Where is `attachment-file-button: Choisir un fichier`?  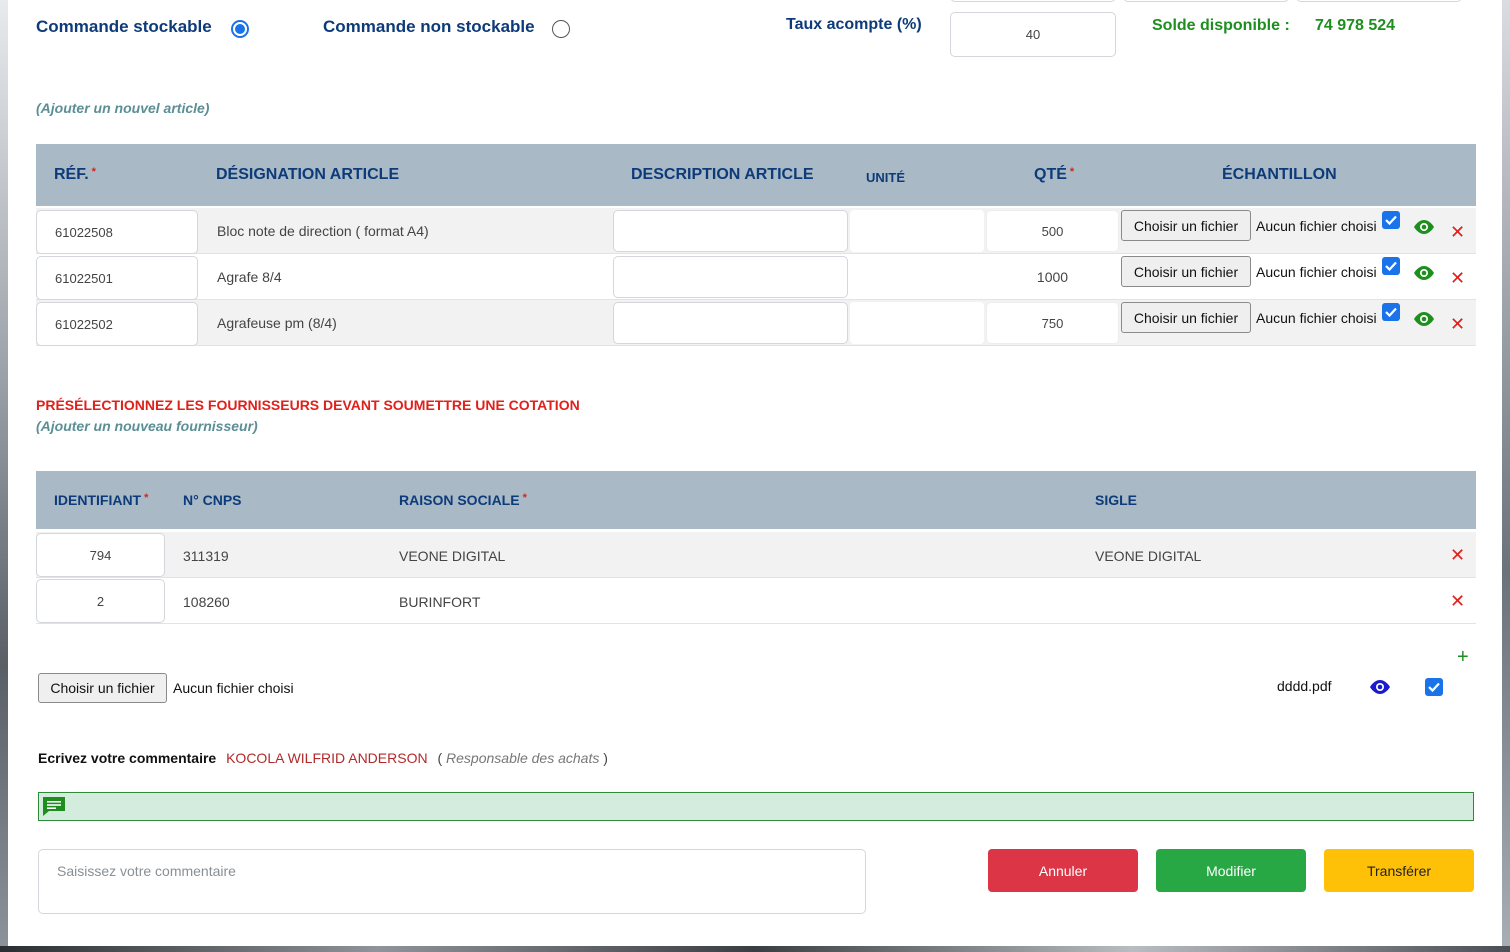 attachment-file-button: Choisir un fichier is located at coordinates (102, 688).